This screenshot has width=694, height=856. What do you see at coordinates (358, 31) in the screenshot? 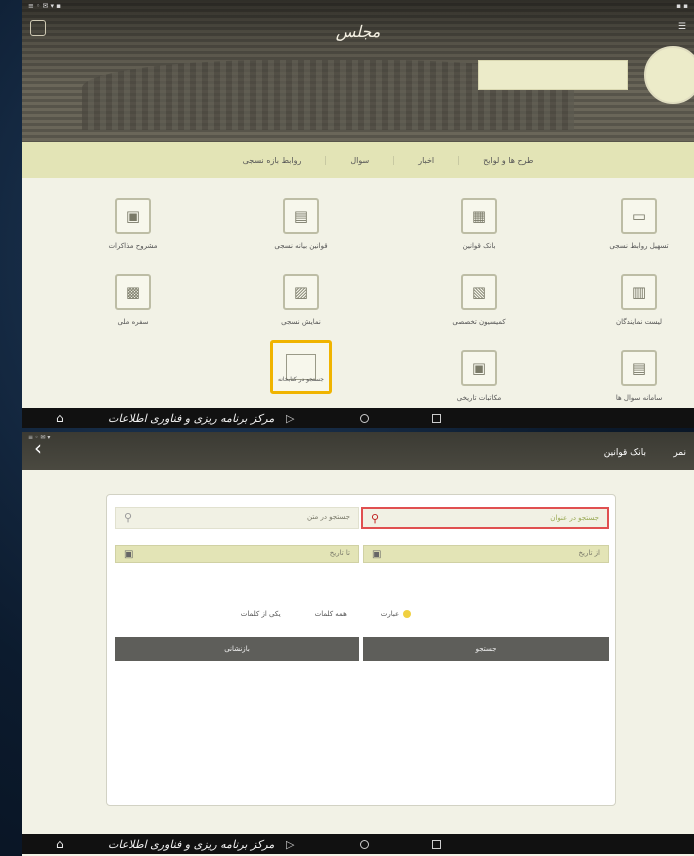
I see `app-logo: مجلس` at bounding box center [358, 31].